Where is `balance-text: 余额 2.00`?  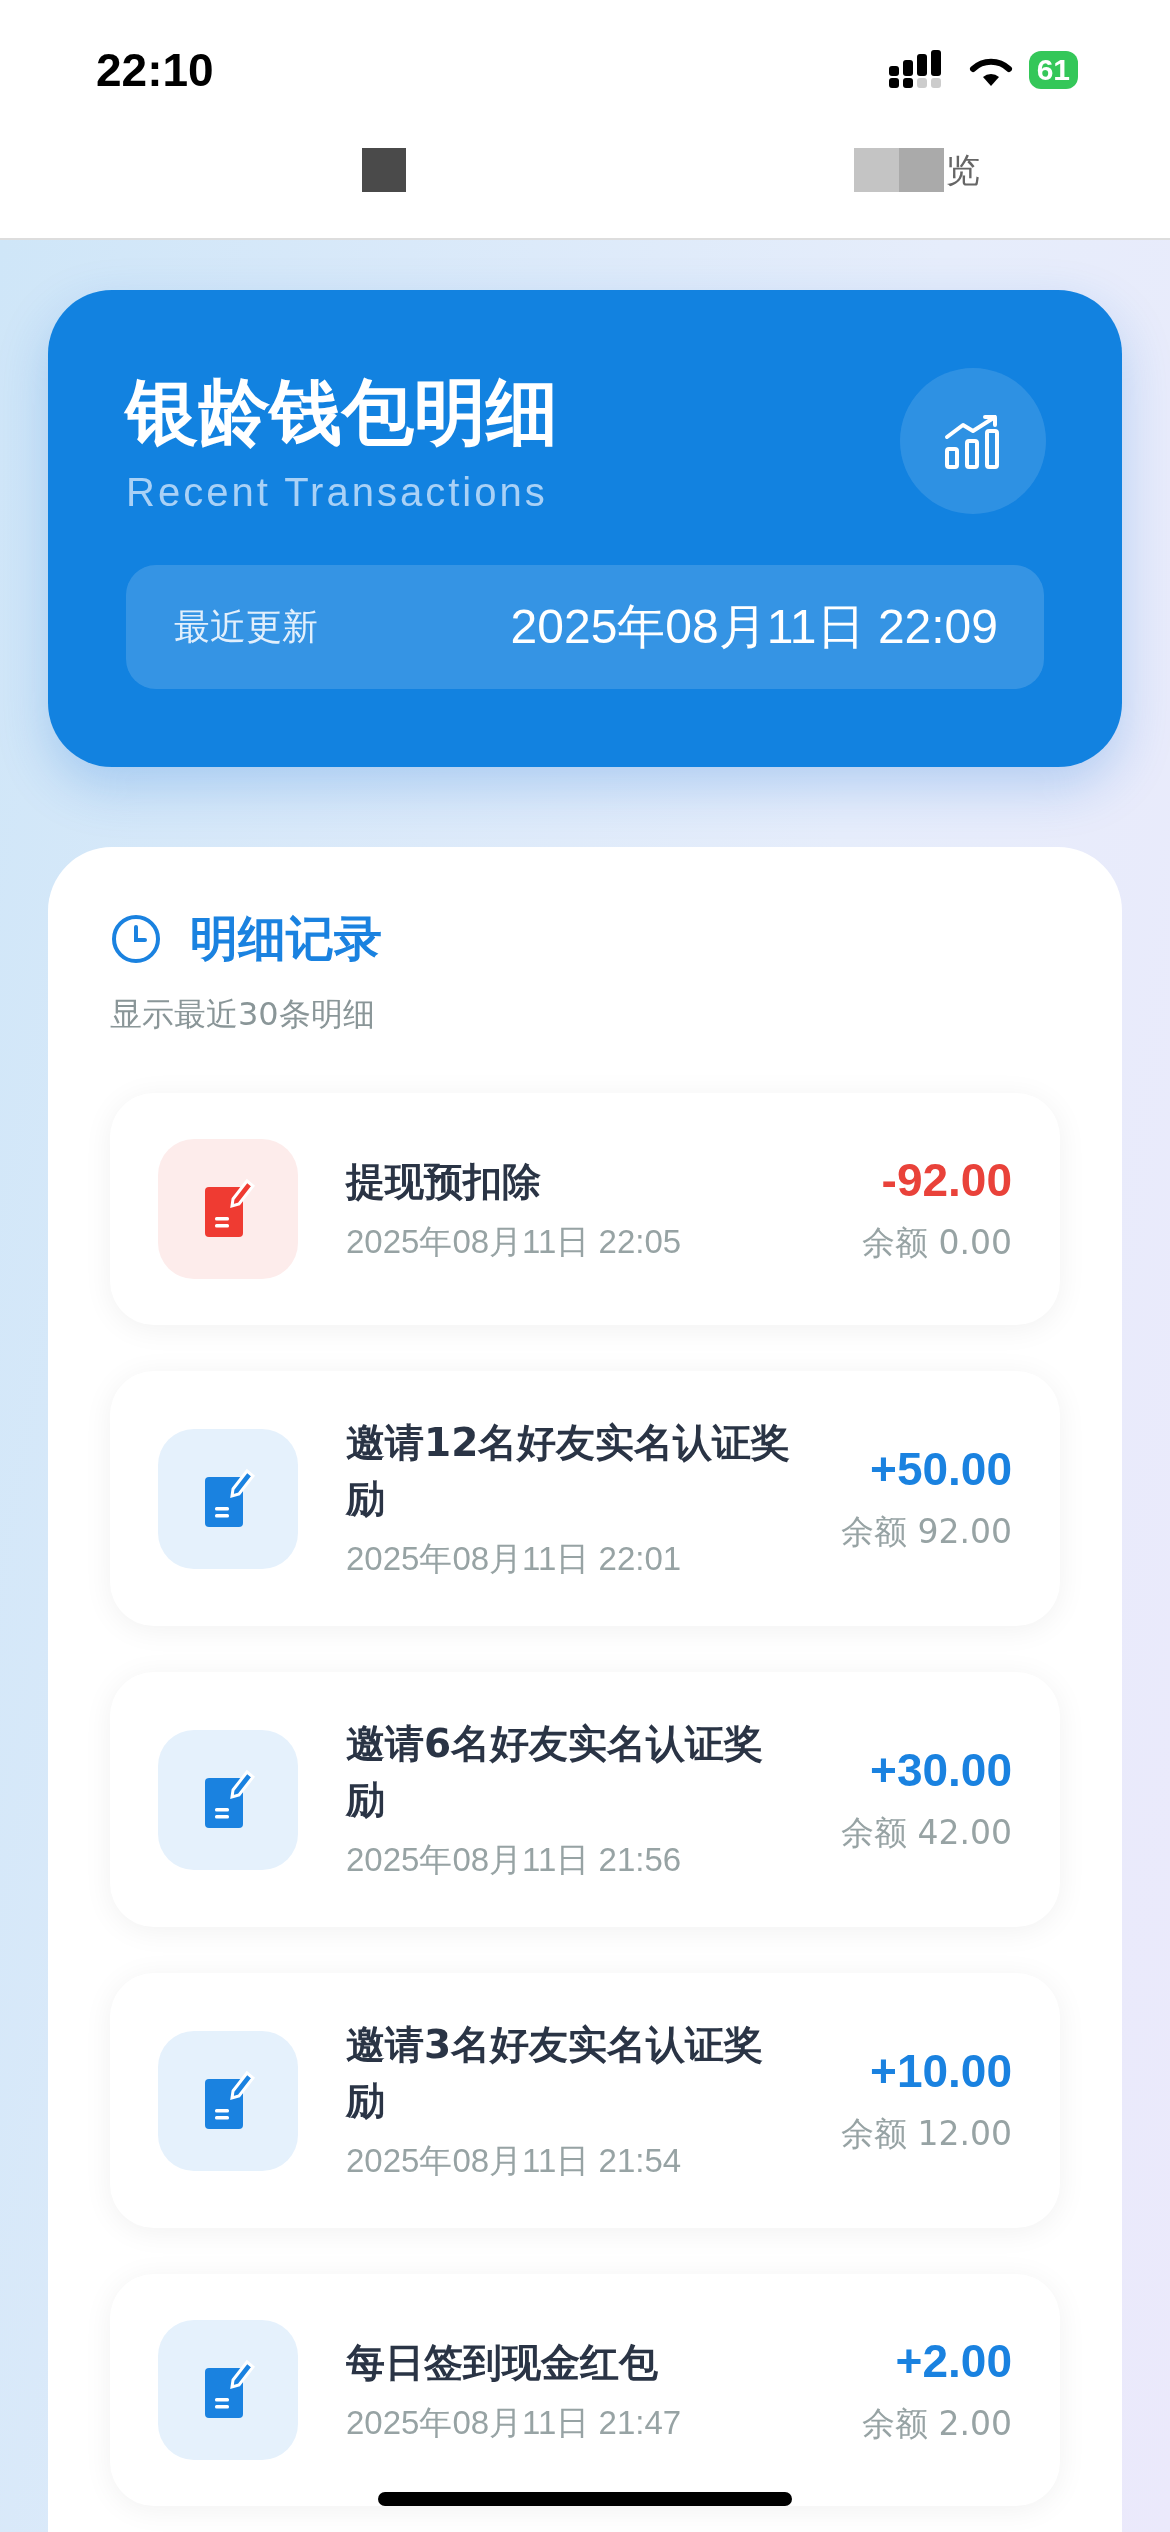
balance-text: 余额 2.00 is located at coordinates (937, 2423).